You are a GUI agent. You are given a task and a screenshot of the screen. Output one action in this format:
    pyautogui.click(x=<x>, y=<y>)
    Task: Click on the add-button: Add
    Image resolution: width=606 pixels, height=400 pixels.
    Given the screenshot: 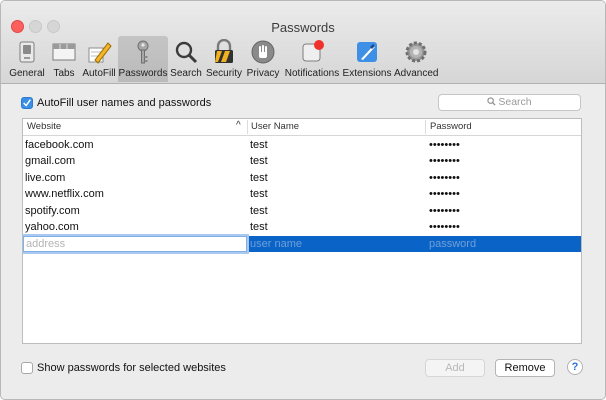 What is the action you would take?
    pyautogui.click(x=455, y=368)
    